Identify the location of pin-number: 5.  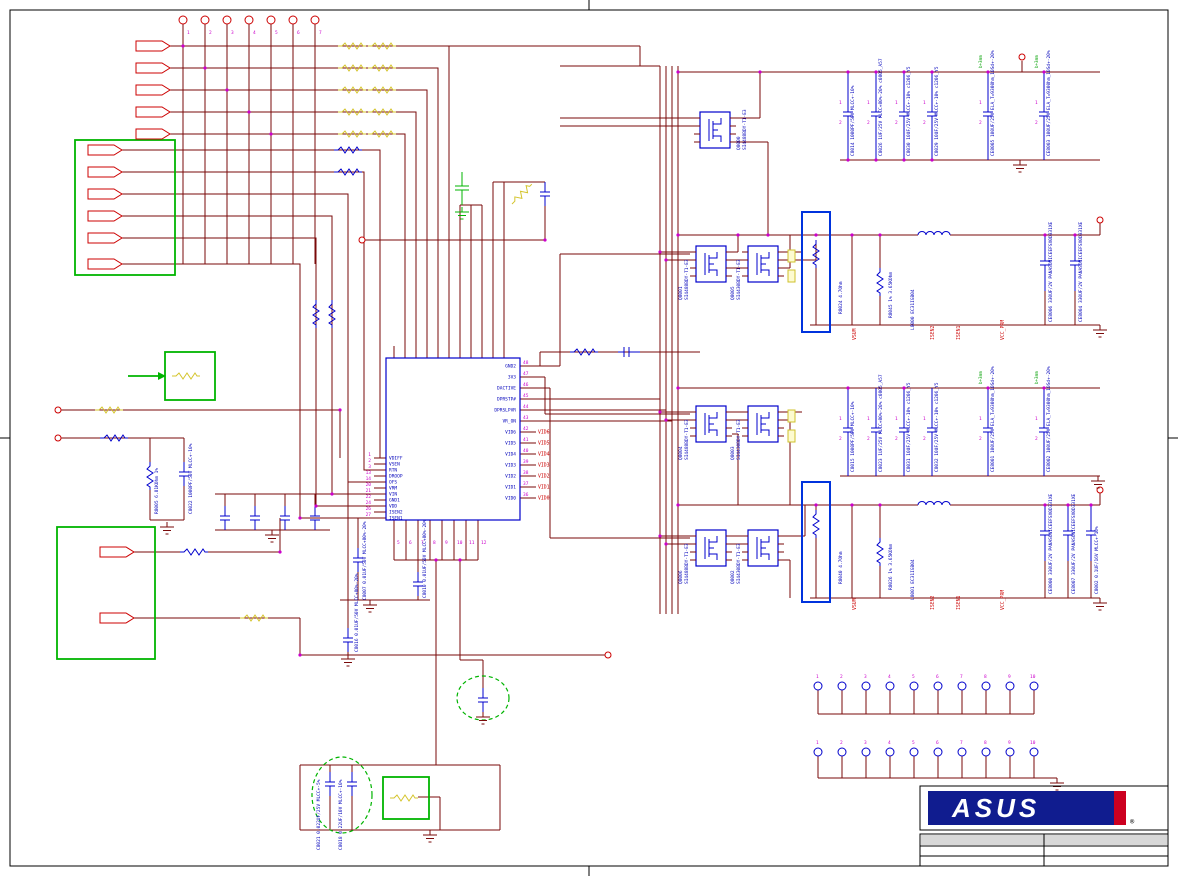
(276, 33).